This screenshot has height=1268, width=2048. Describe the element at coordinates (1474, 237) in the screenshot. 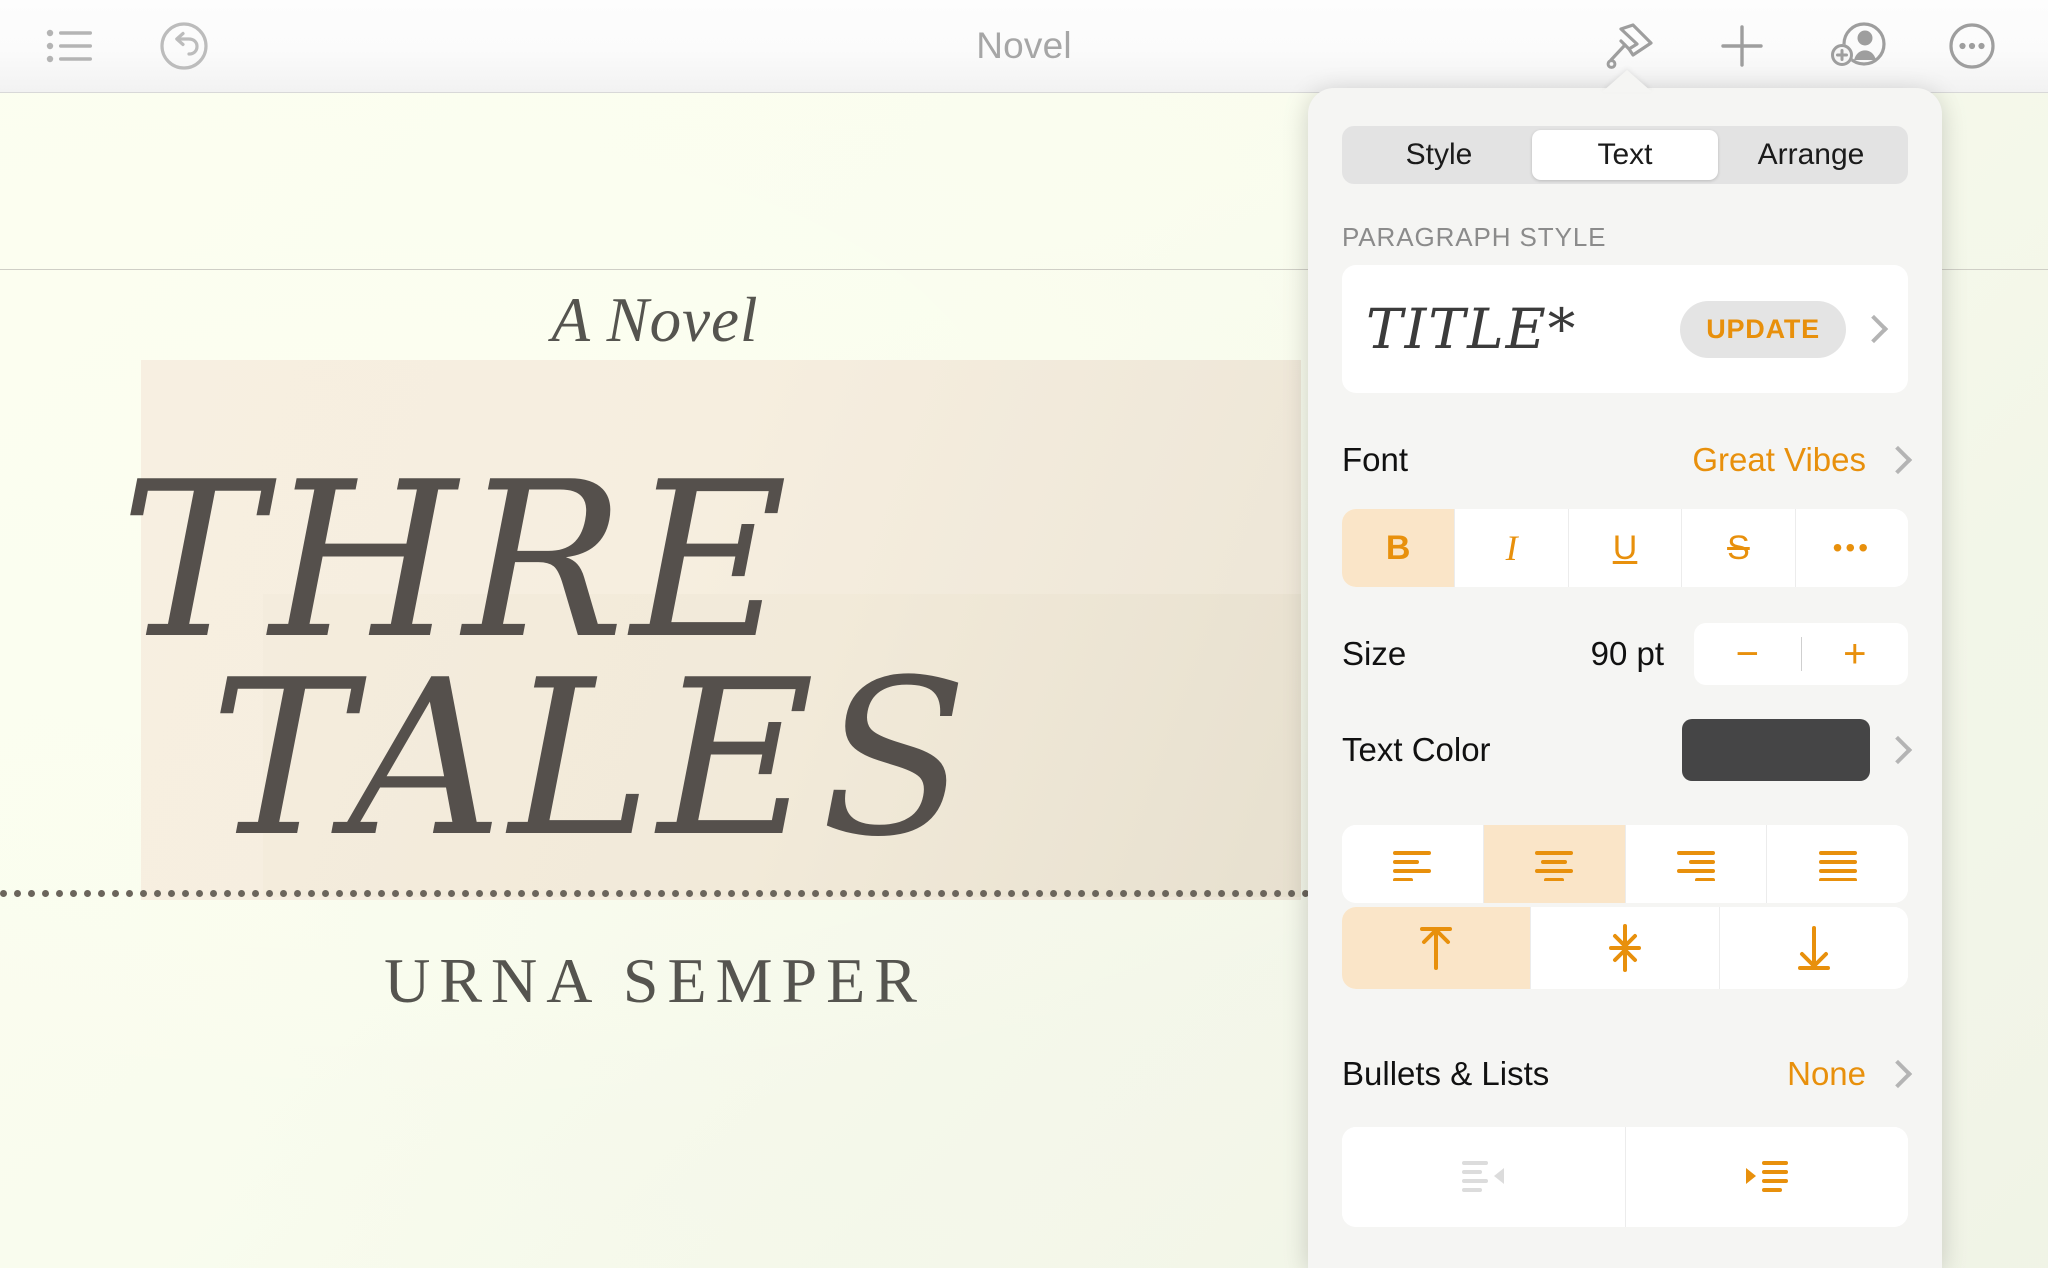

I see `paragraph-style-label: PARAGRAPH STYLE` at that location.